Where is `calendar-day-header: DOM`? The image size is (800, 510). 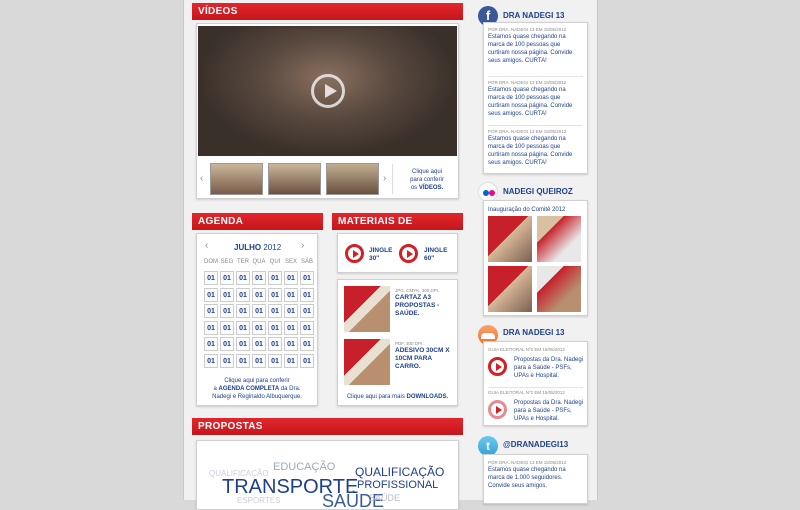
calendar-day-header: DOM is located at coordinates (211, 262).